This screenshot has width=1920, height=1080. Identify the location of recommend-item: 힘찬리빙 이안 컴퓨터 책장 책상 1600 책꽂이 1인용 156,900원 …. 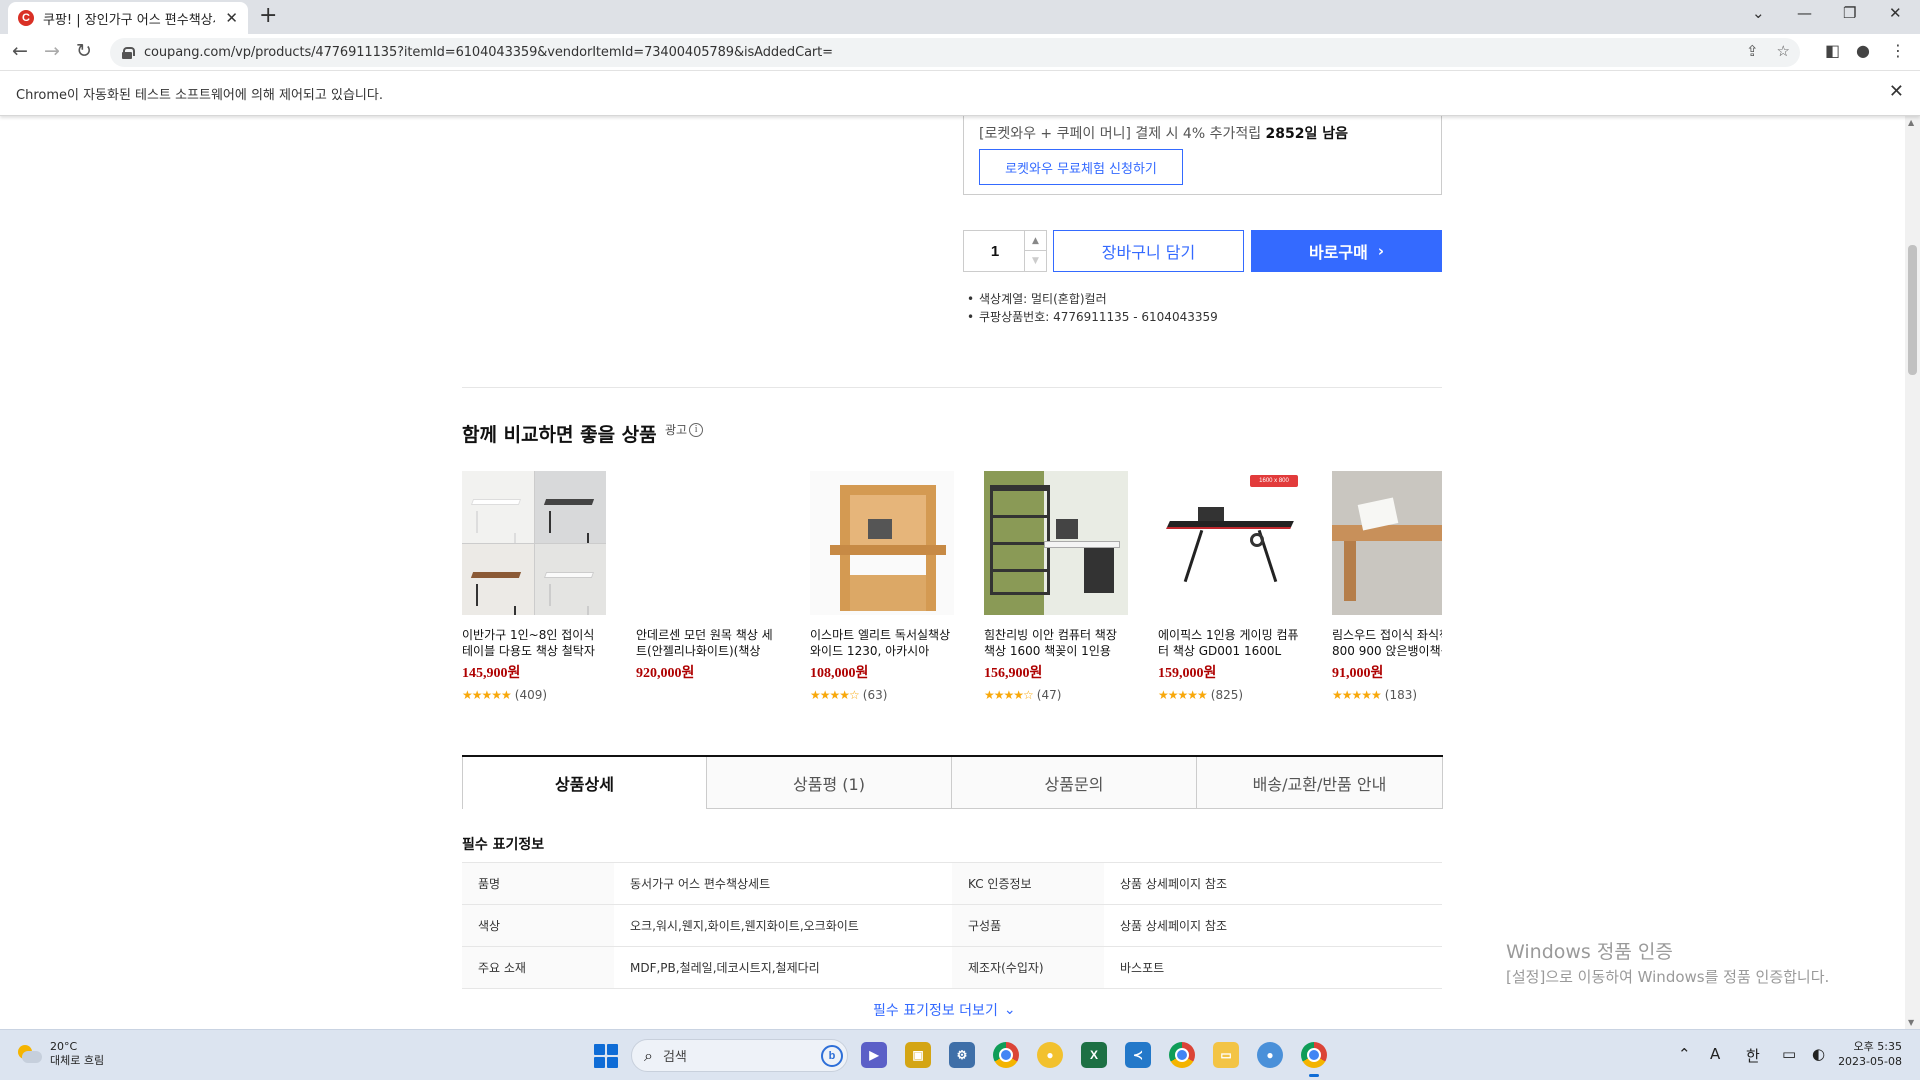
(1056, 586).